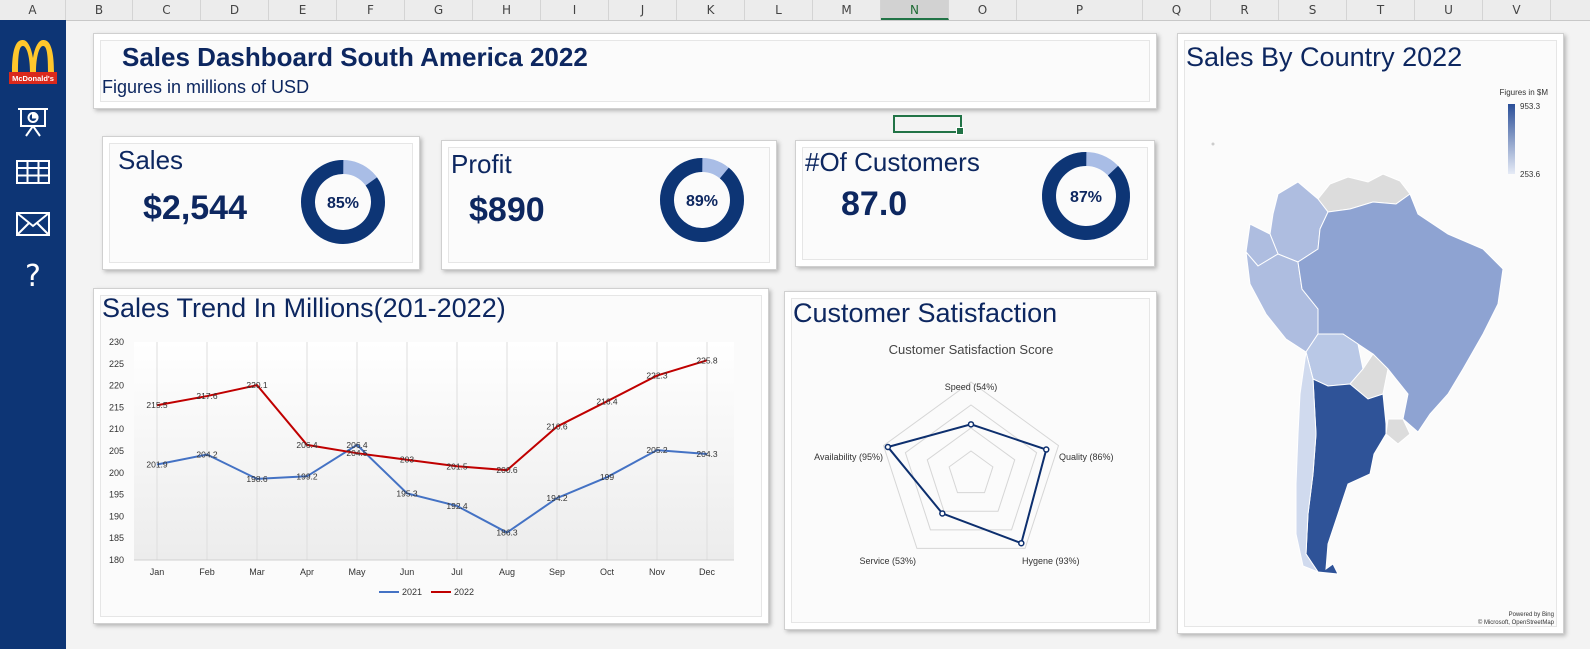 This screenshot has height=649, width=1590. Describe the element at coordinates (481, 164) in the screenshot. I see `kpi-label: Profit` at that location.